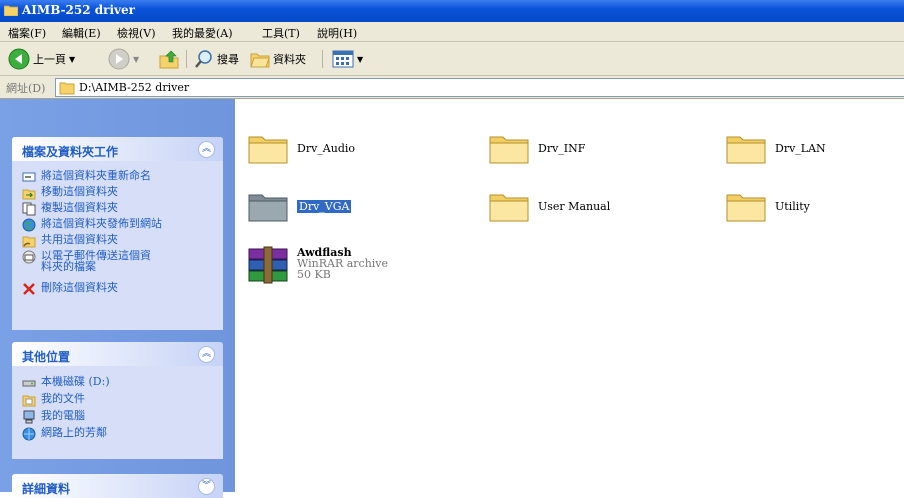 This screenshot has width=904, height=498. I want to click on folders-button: 資料夾, so click(278, 59).